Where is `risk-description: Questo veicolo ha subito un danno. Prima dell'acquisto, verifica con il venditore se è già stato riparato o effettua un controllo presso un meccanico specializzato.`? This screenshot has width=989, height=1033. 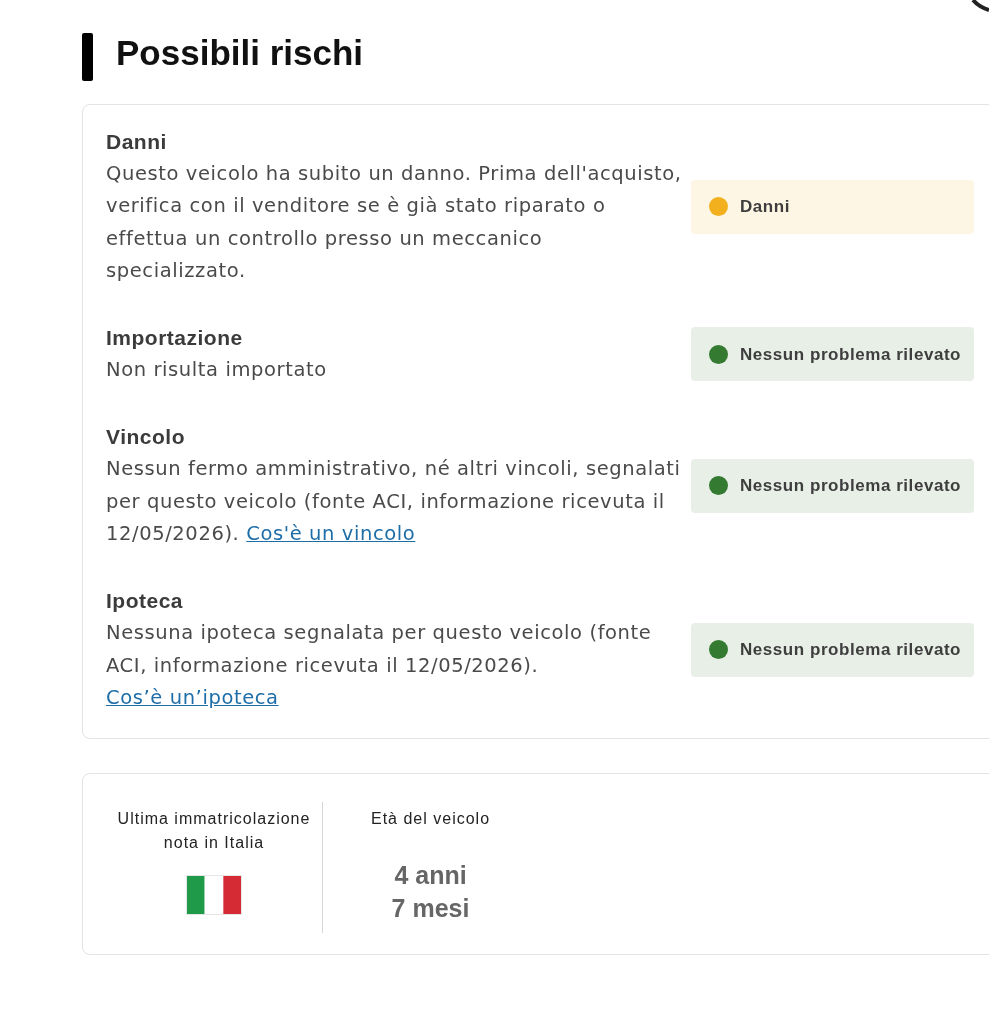 risk-description: Questo veicolo ha subito un danno. Prima dell'acquisto, verifica con il venditore se è già stato riparato o effettua un controllo presso un meccanico specializzato. is located at coordinates (394, 222).